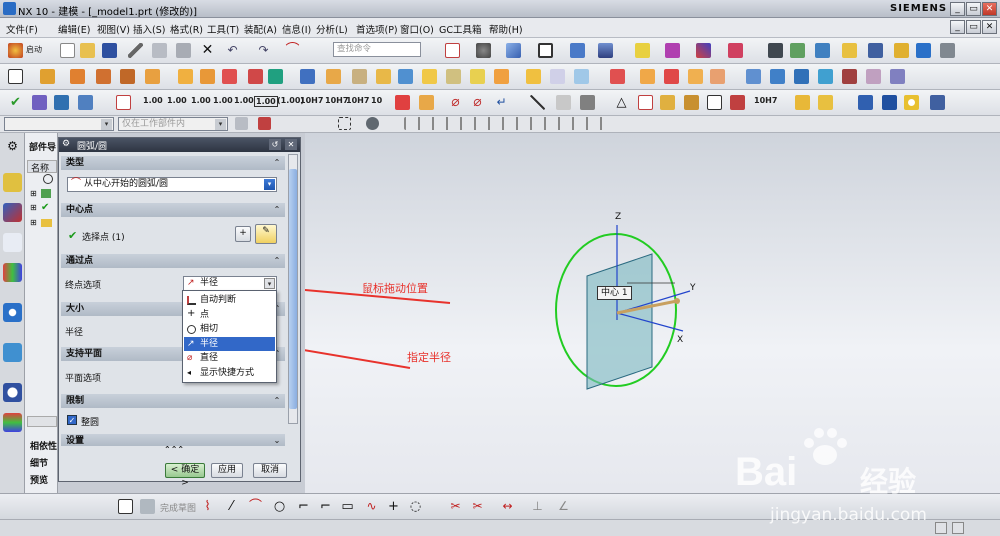 The width and height of the screenshot is (1000, 536). What do you see at coordinates (201, 100) in the screenshot?
I see `dim-label-3: 1.00` at bounding box center [201, 100].